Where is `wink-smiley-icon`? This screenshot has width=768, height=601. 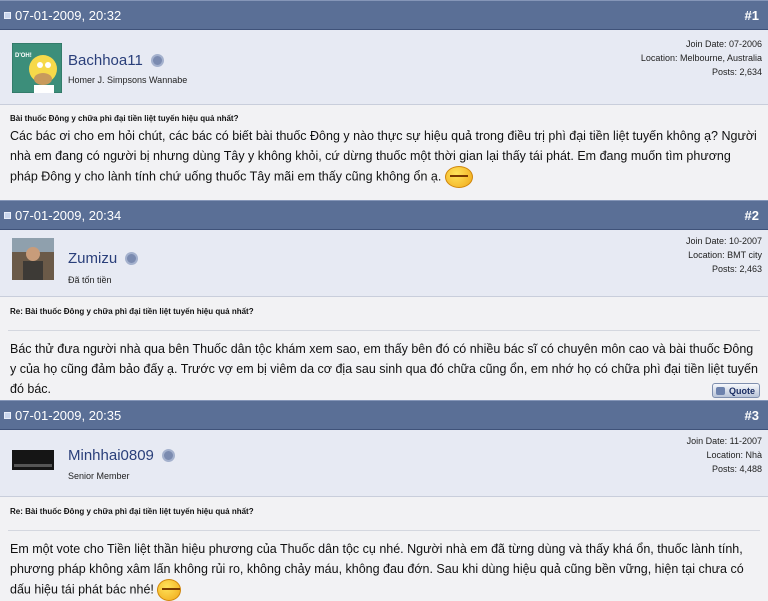 wink-smiley-icon is located at coordinates (169, 590).